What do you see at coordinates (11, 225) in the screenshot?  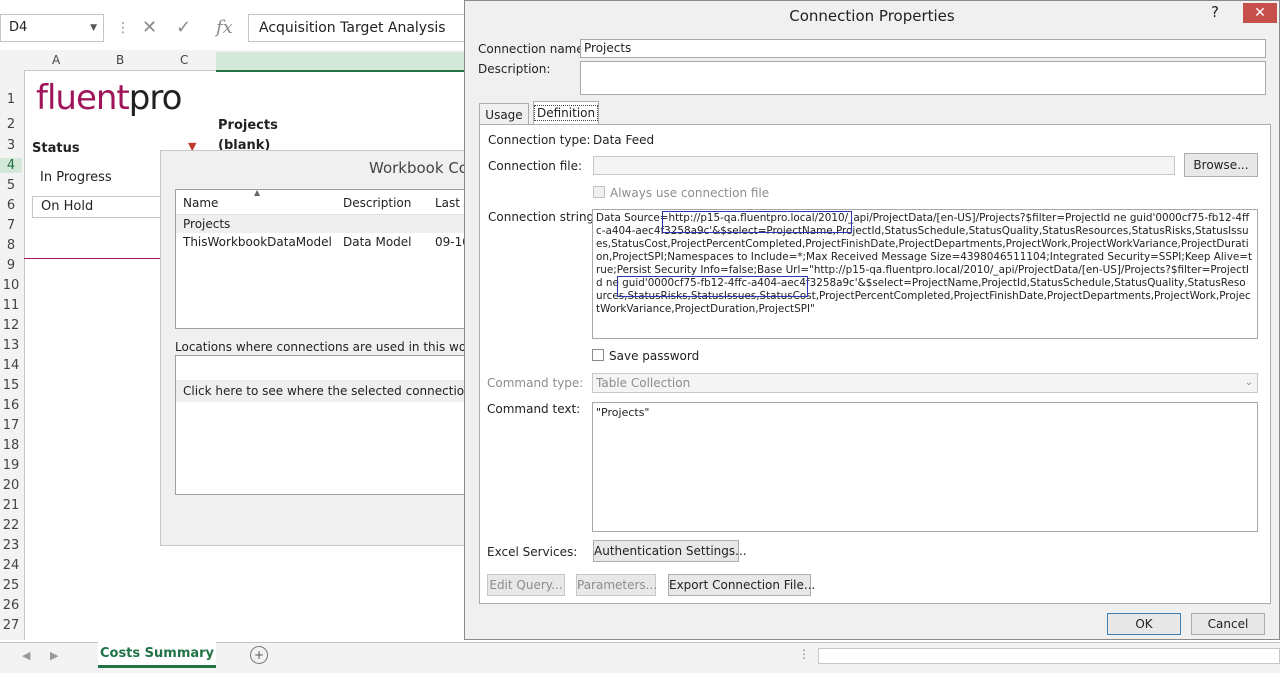 I see `row-7: 7` at bounding box center [11, 225].